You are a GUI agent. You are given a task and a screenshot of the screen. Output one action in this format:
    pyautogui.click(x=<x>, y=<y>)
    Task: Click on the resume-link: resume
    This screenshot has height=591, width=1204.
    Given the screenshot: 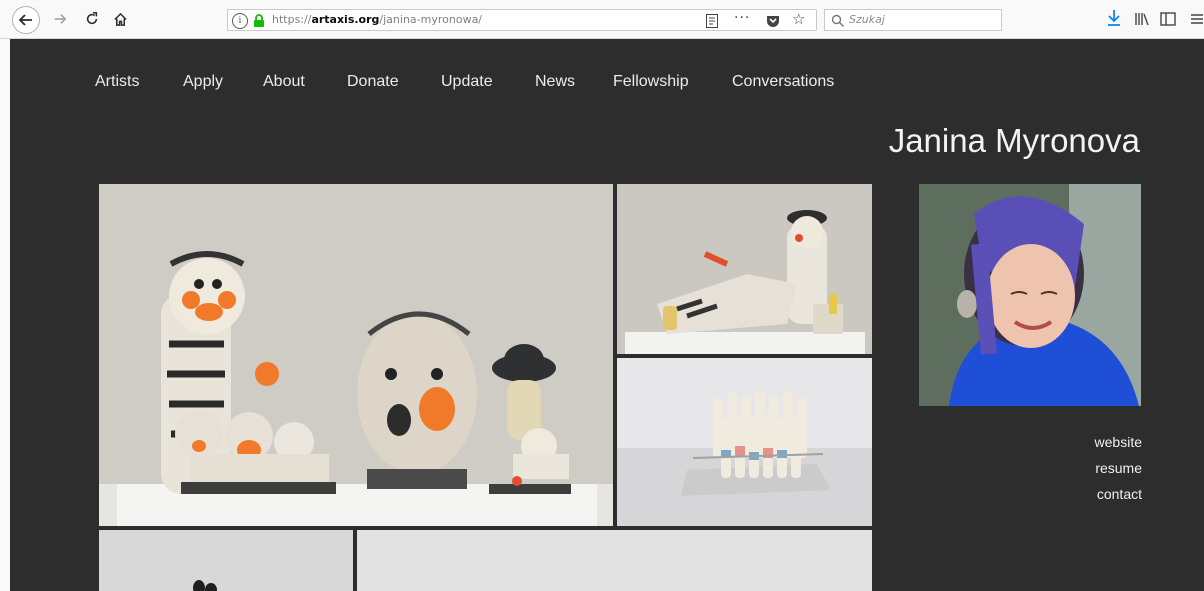 What is the action you would take?
    pyautogui.click(x=1118, y=468)
    